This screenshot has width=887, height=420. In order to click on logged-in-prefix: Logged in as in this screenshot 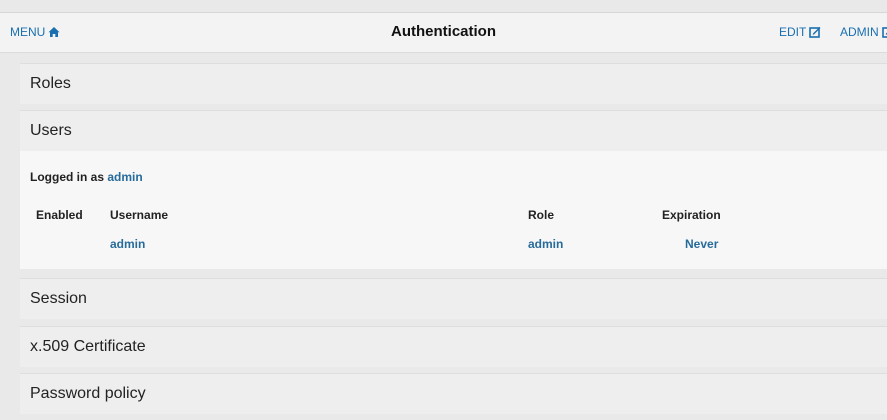, I will do `click(67, 177)`.